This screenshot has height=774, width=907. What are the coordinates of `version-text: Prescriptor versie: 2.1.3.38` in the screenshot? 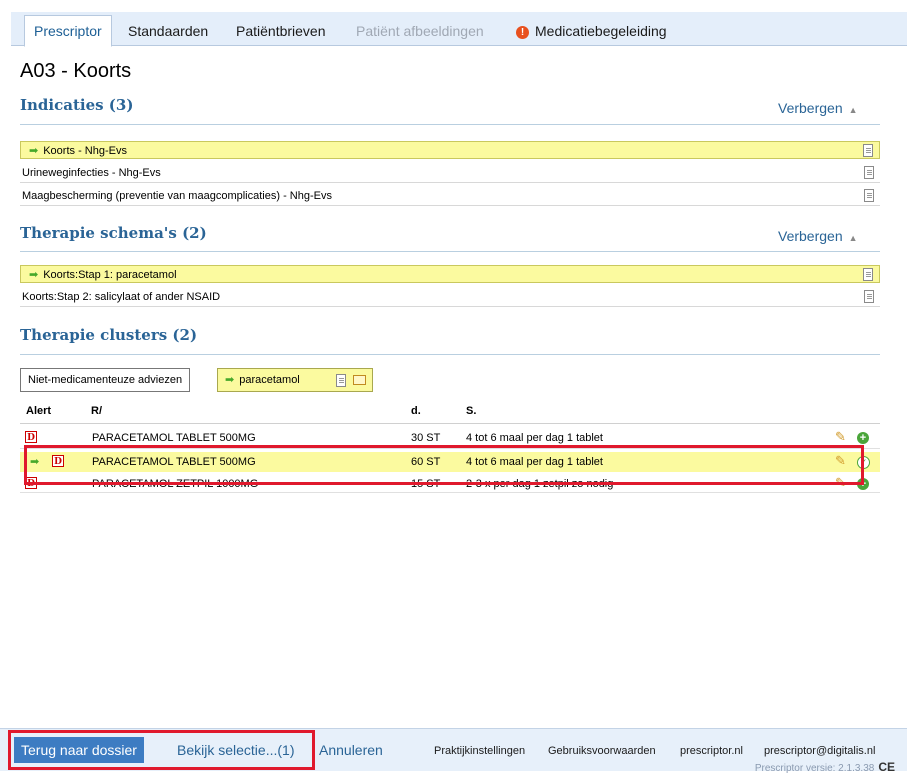 It's located at (814, 768).